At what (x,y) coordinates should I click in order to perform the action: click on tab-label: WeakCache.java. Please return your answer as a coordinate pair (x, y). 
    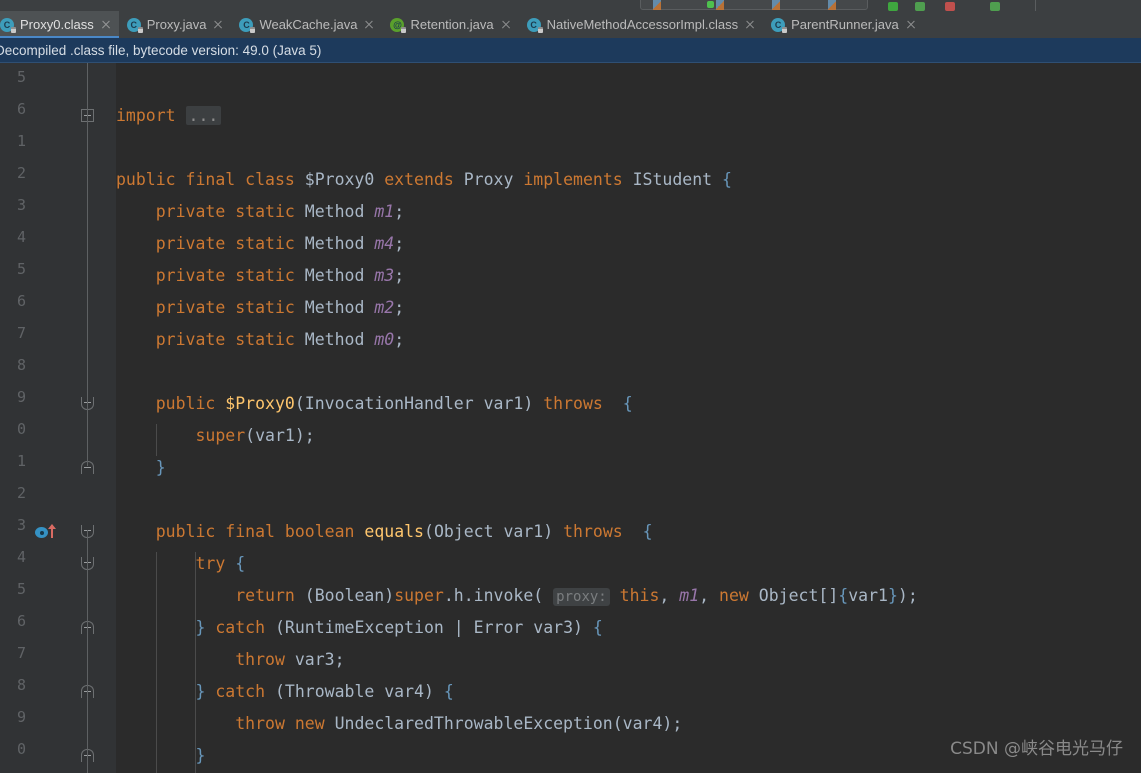
    Looking at the image, I should click on (308, 24).